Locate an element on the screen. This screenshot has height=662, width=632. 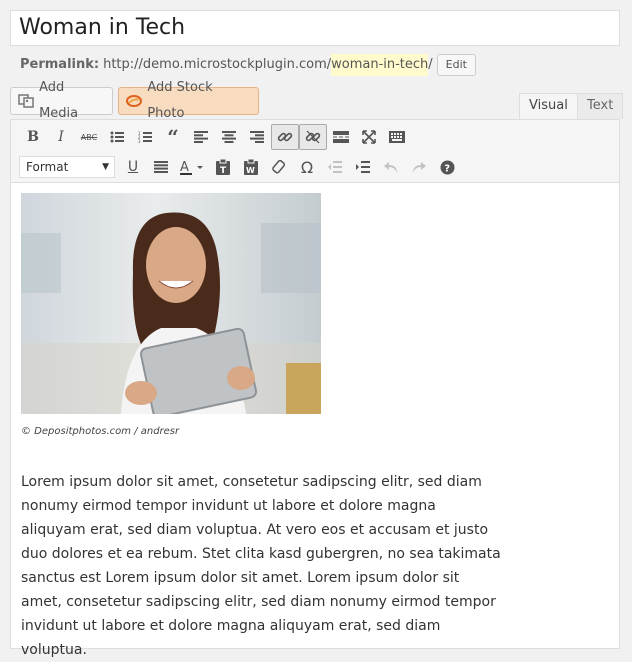
numbered-list-icon: 123 is located at coordinates (145, 137).